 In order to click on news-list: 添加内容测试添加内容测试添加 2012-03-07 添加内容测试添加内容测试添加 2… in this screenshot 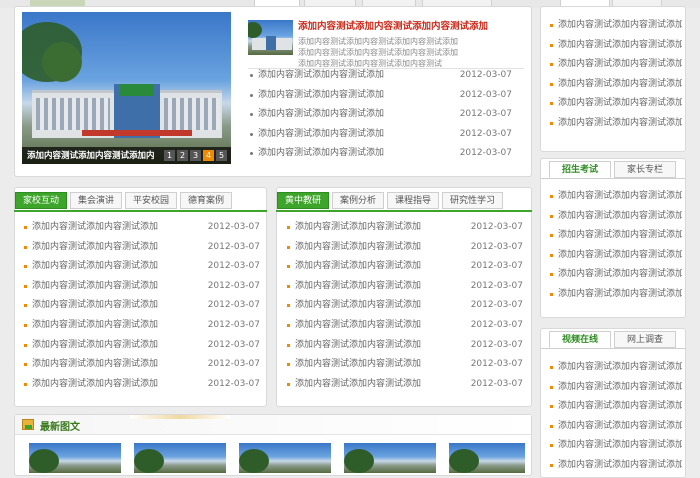, I will do `click(380, 115)`.